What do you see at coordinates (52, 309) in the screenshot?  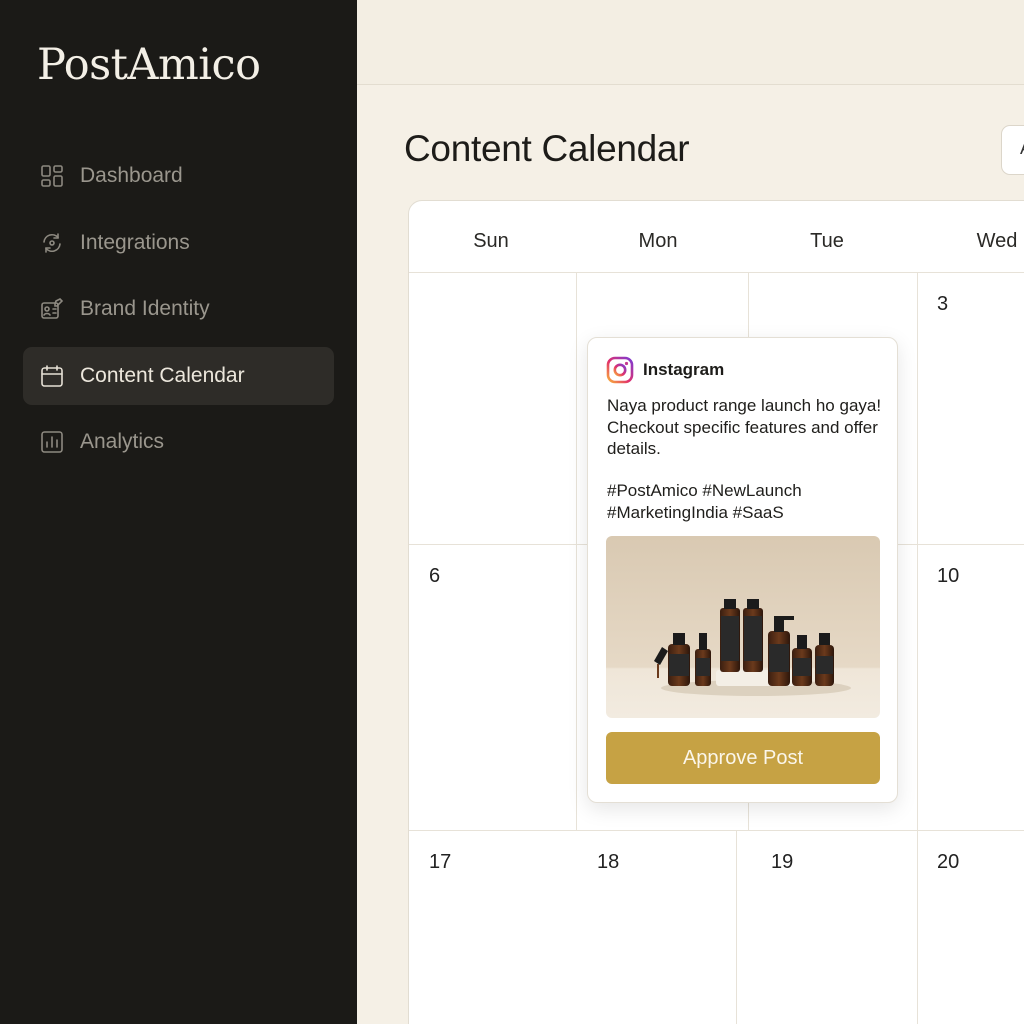 I see `id-card-edit-icon` at bounding box center [52, 309].